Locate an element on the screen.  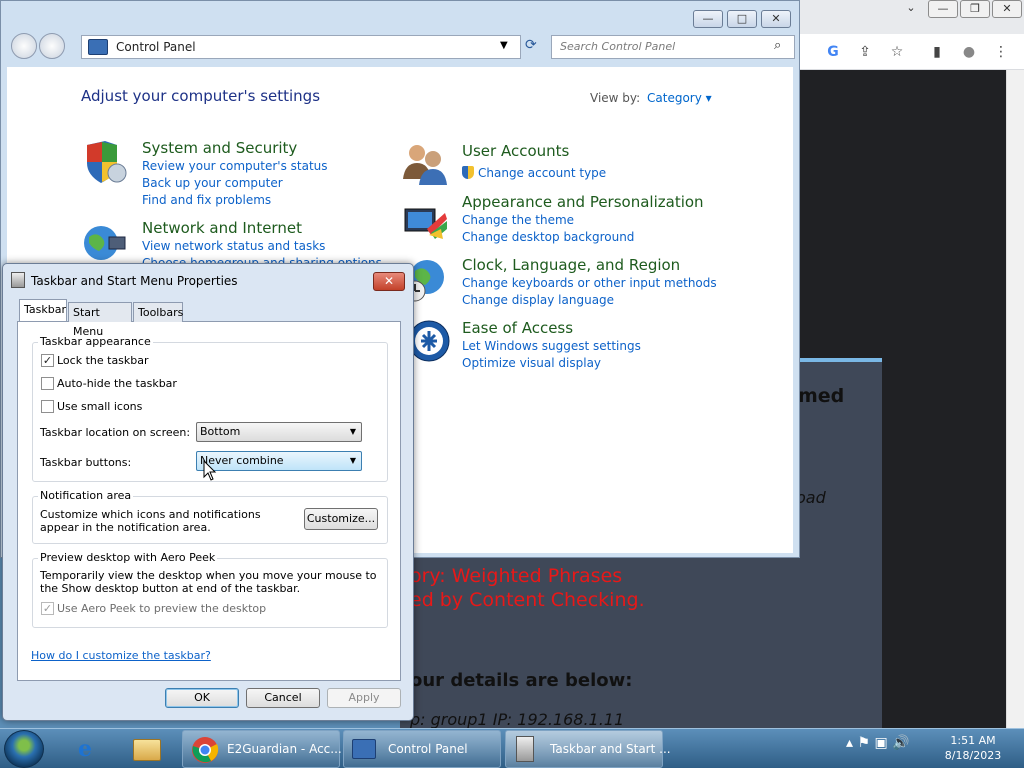
share-icon: ⇪ is located at coordinates (865, 52).